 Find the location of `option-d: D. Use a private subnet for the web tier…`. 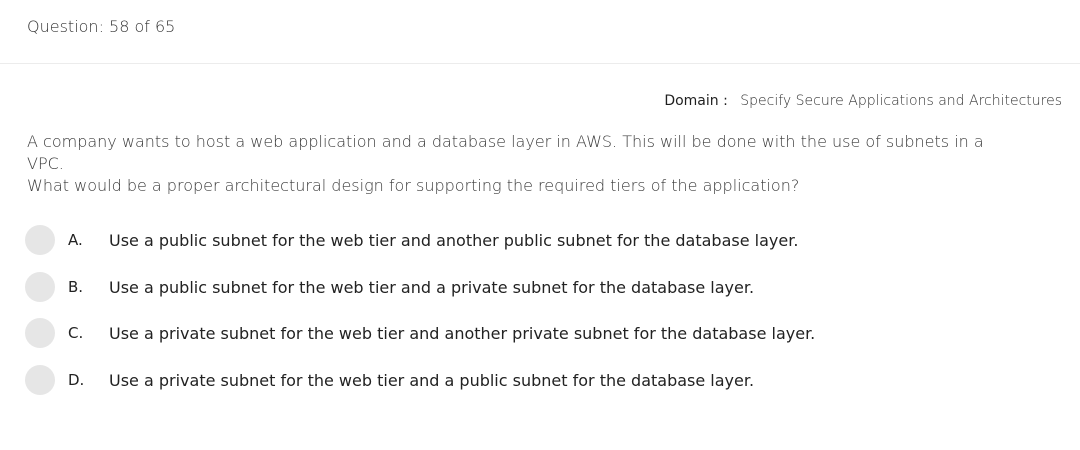

option-d: D. Use a private subnet for the web tier… is located at coordinates (545, 380).